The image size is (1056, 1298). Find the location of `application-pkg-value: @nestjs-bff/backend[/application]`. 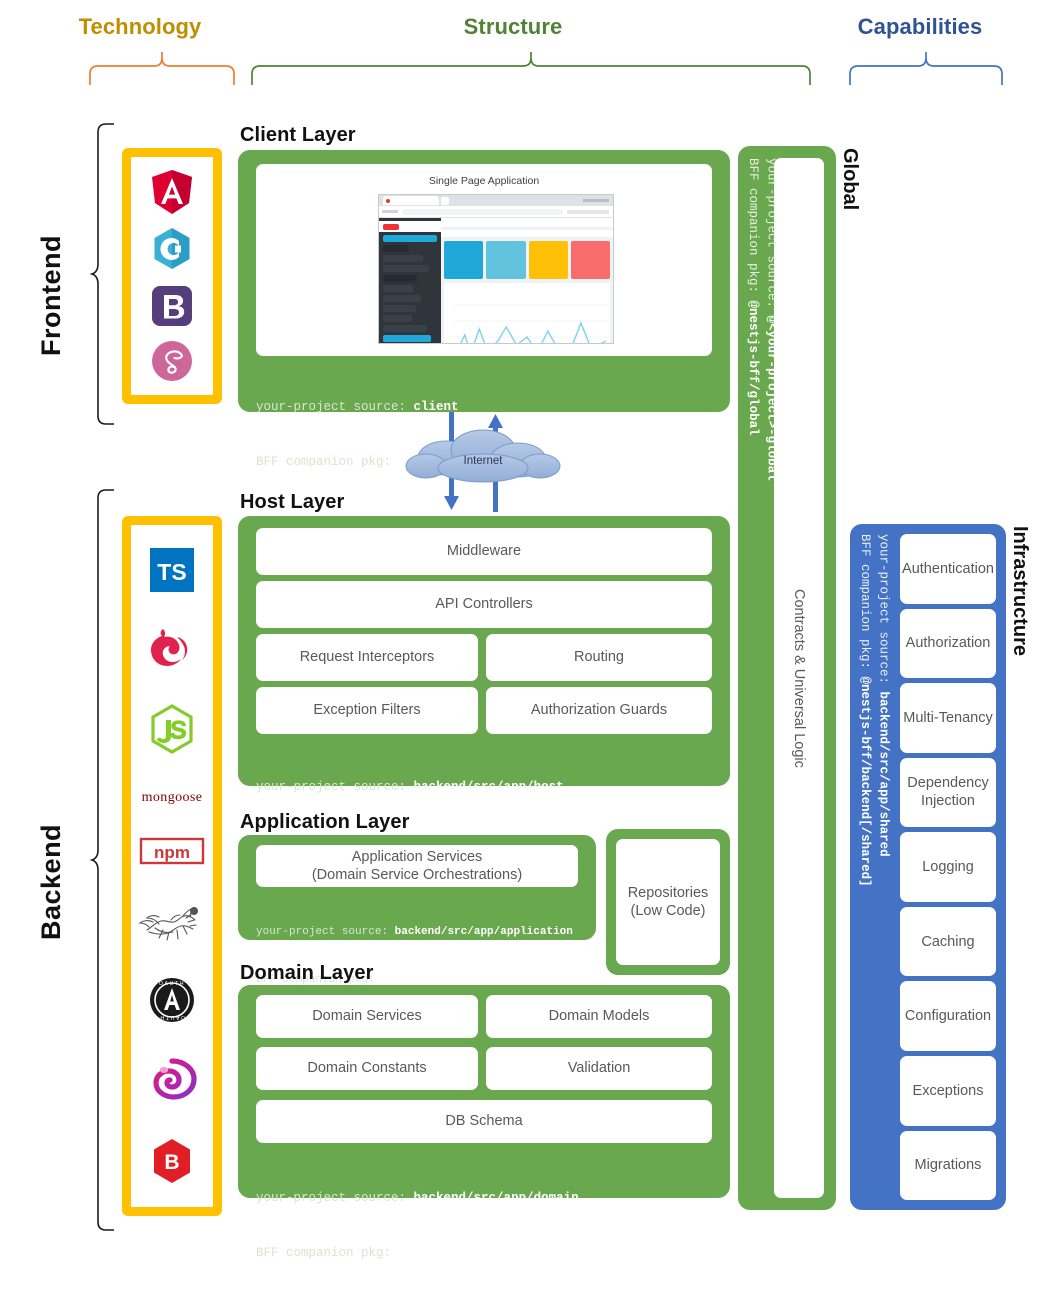

application-pkg-value: @nestjs-bff/backend[/application] is located at coordinates (490, 979).